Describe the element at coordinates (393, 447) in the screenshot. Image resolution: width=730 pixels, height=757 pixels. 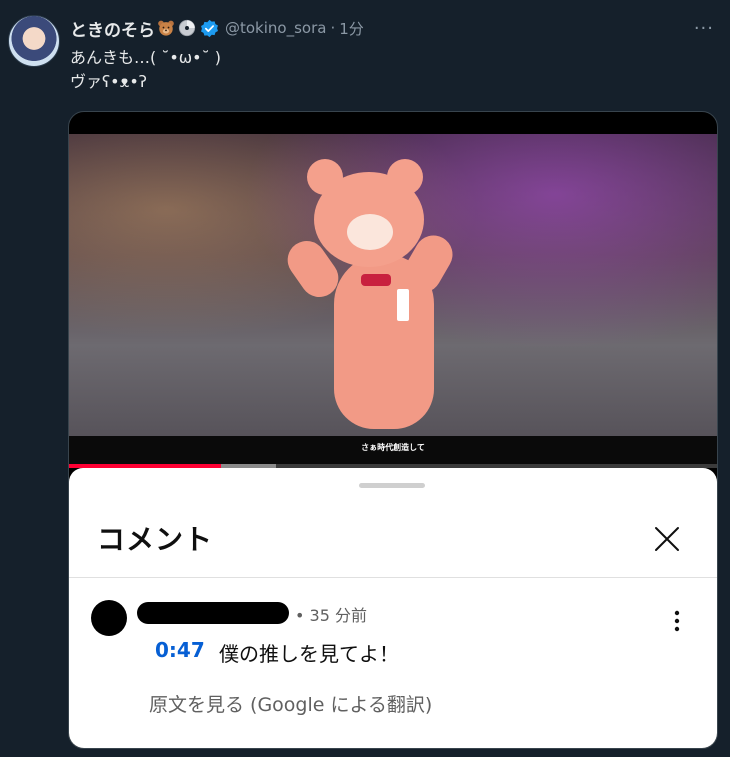
I see `video-subtitle: さぁ時代創造して` at that location.